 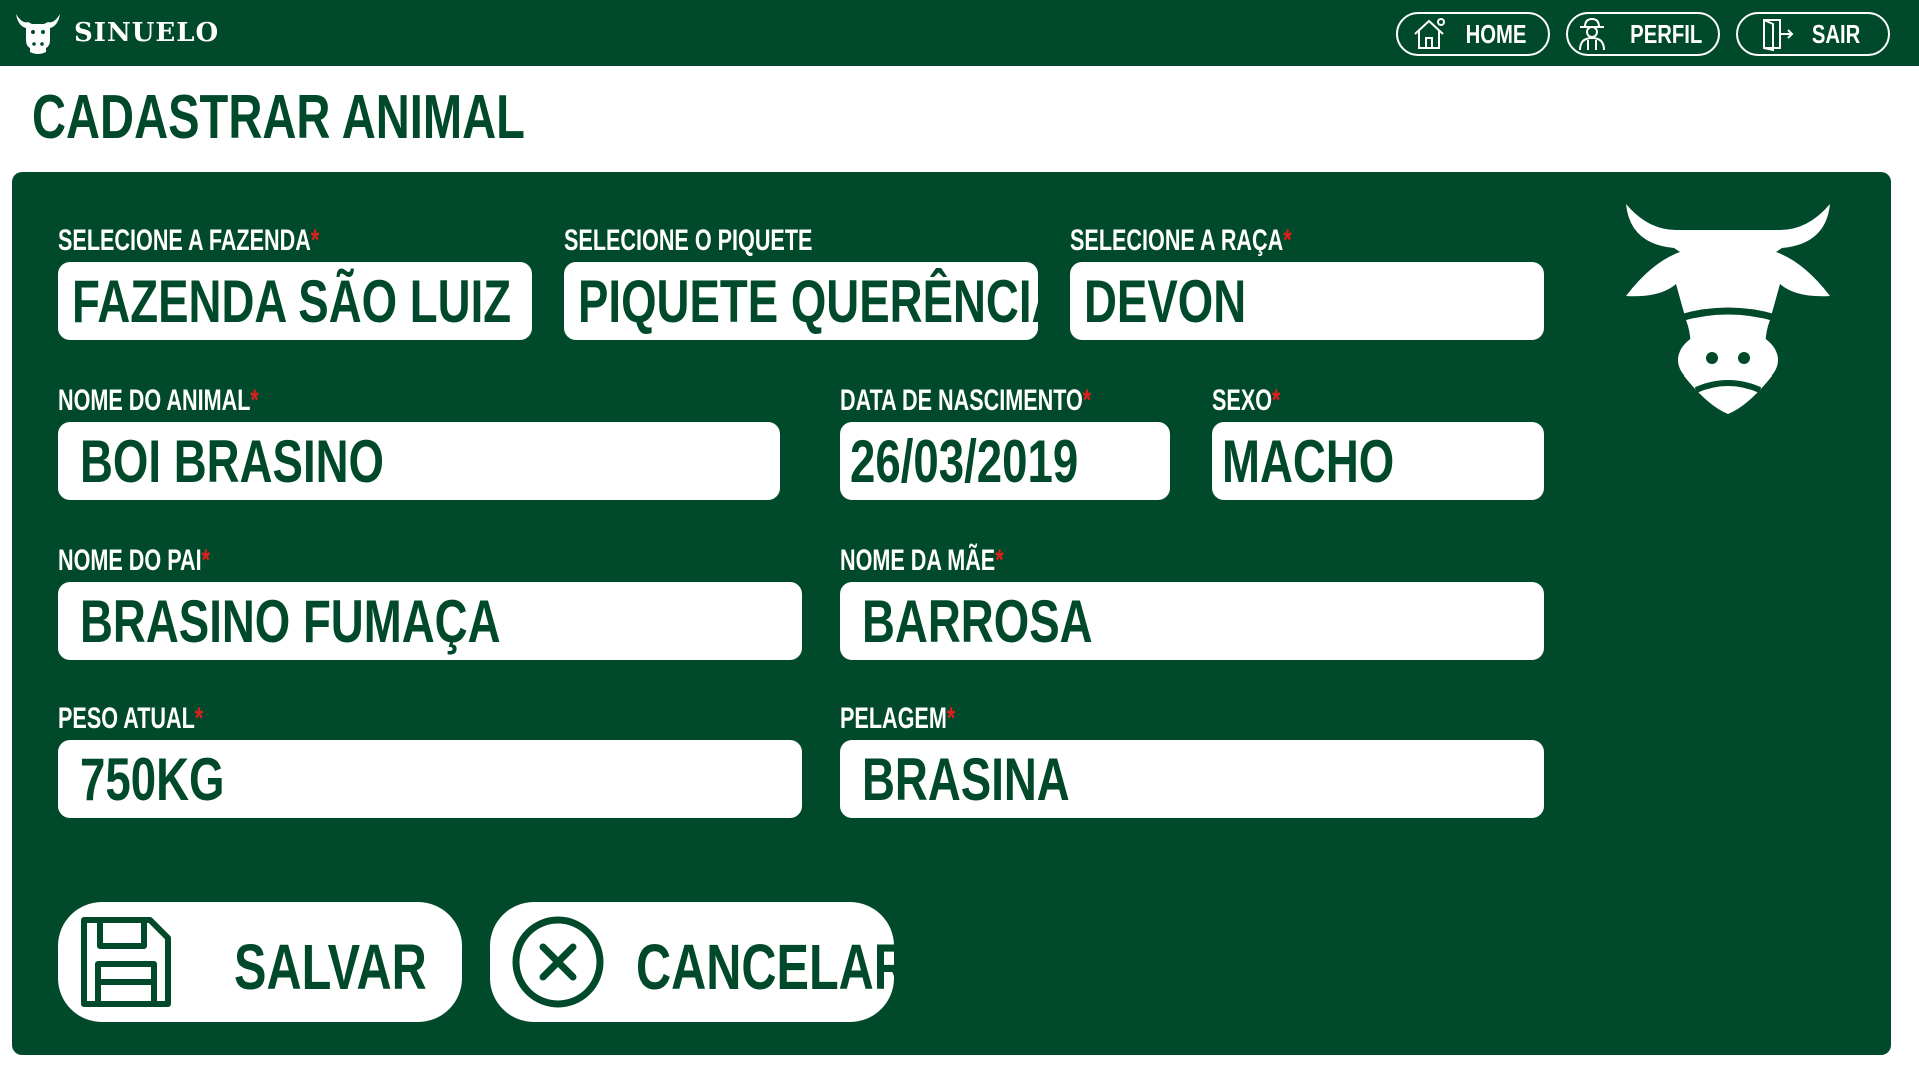 What do you see at coordinates (330, 967) in the screenshot?
I see `salvar-label: SALVAR` at bounding box center [330, 967].